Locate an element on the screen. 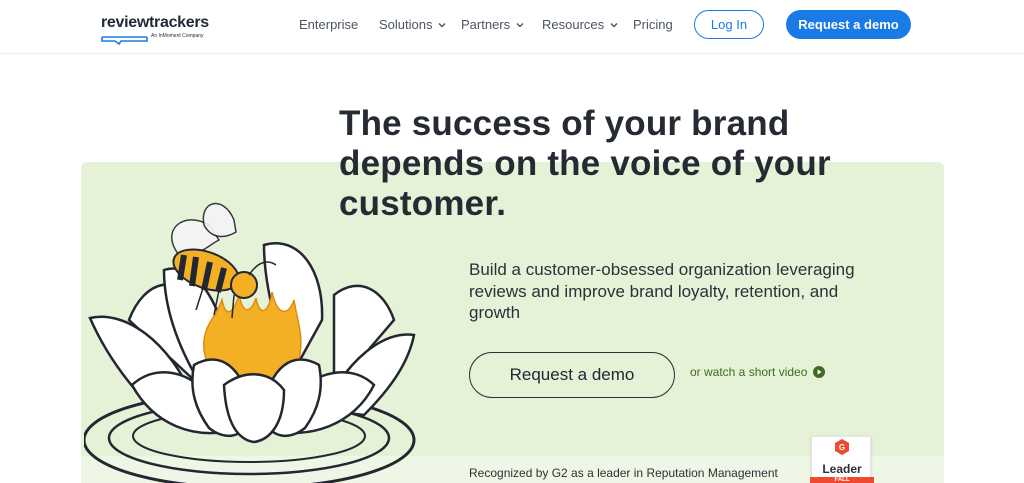  svg-text: G is located at coordinates (842, 447).